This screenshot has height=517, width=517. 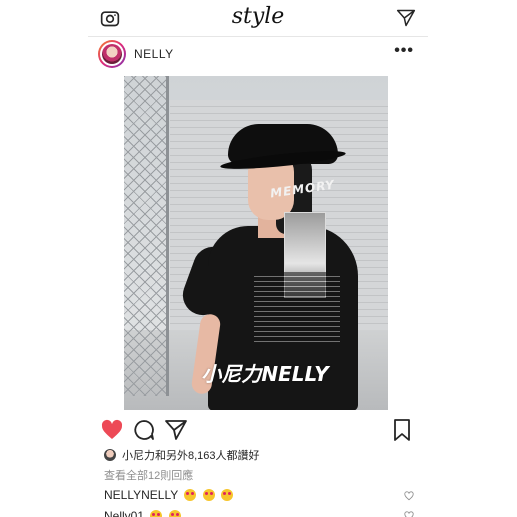 I want to click on view-all-comments-link: 查看全部12則回應, so click(x=148, y=475).